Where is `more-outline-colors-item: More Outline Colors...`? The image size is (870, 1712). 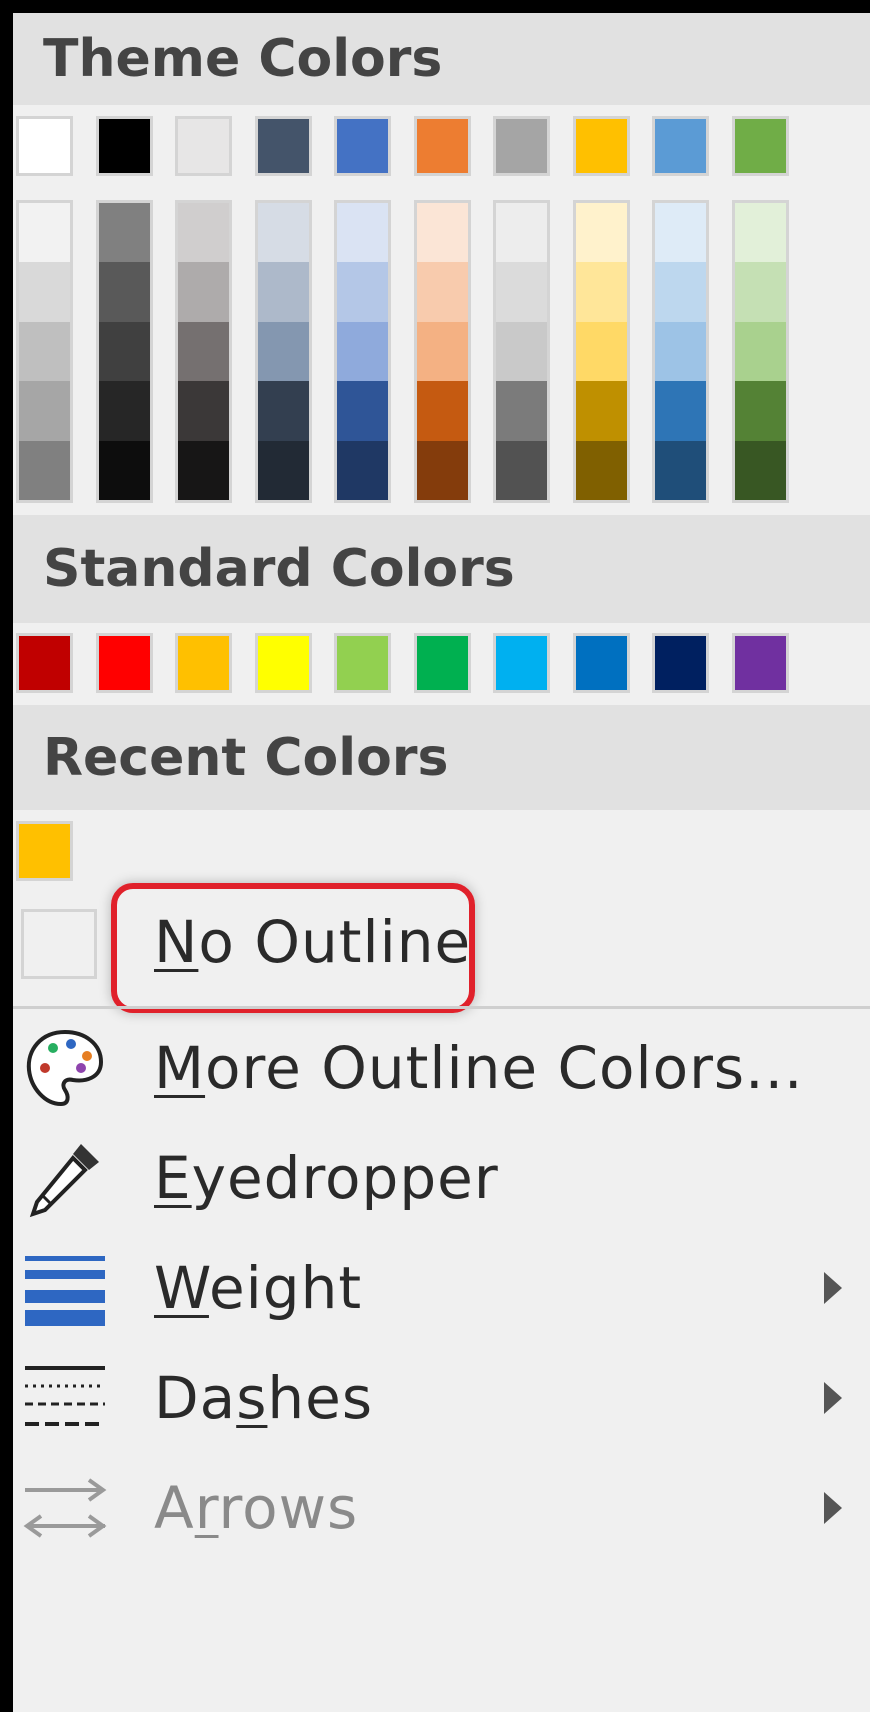 more-outline-colors-item: More Outline Colors... is located at coordinates (441, 1068).